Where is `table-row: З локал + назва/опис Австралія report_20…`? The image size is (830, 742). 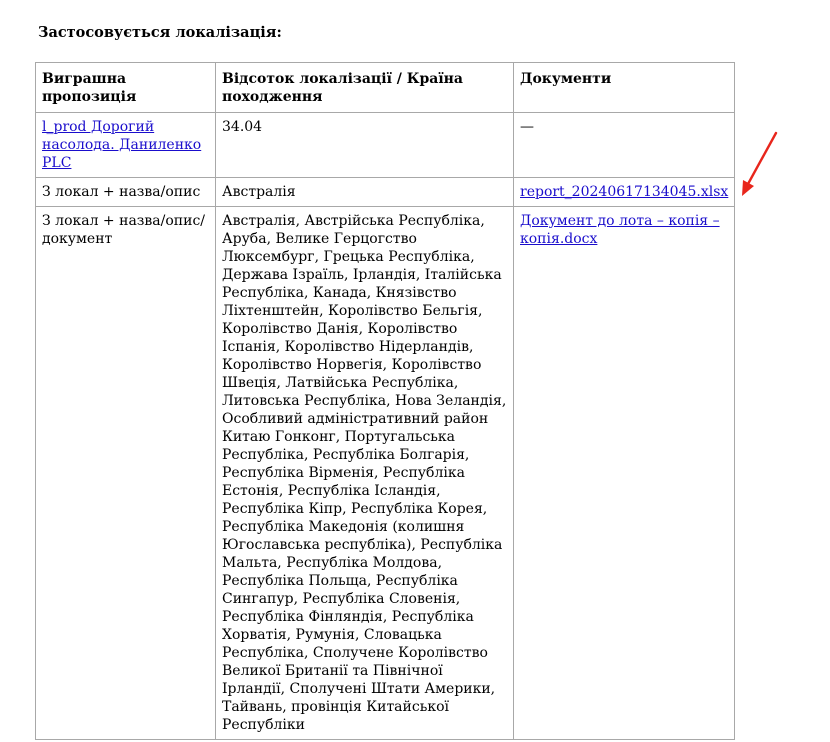 table-row: З локал + назва/опис Австралія report_20… is located at coordinates (385, 192).